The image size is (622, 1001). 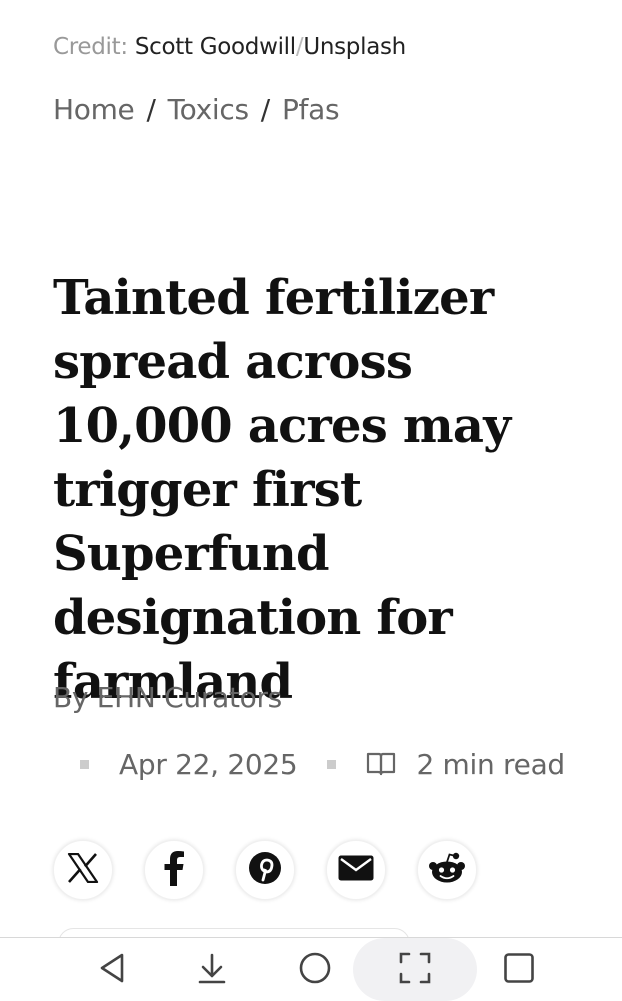 What do you see at coordinates (490, 764) in the screenshot?
I see `read-time: 2 min read` at bounding box center [490, 764].